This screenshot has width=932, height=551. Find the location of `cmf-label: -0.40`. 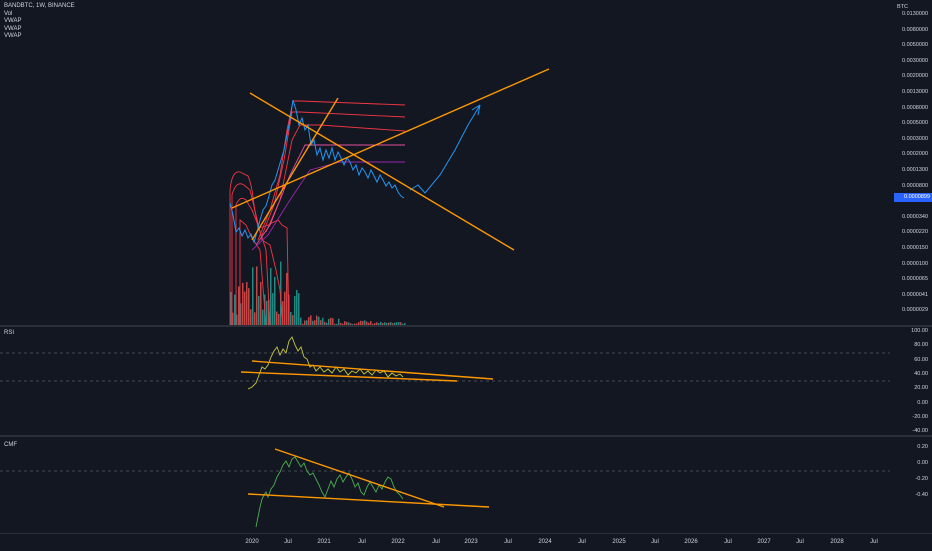

cmf-label: -0.40 is located at coordinates (921, 494).